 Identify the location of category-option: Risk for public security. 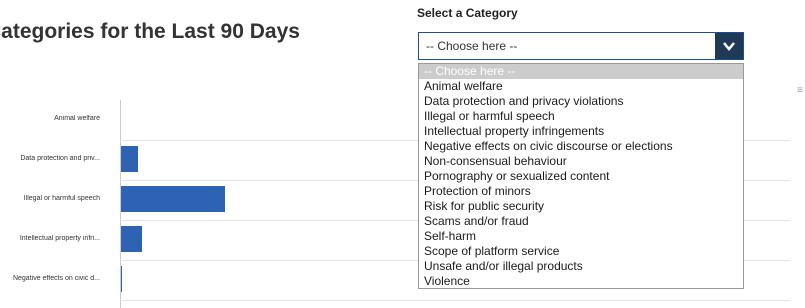
(581, 206).